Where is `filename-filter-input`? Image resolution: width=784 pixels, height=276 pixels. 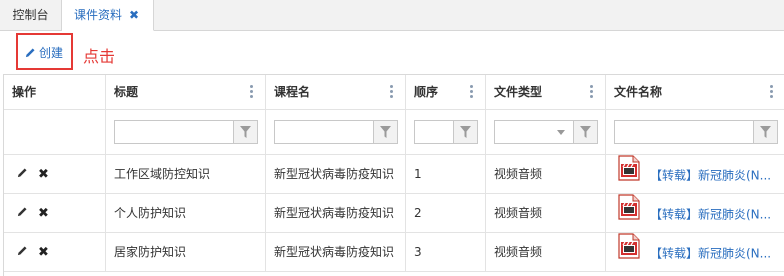 filename-filter-input is located at coordinates (684, 132).